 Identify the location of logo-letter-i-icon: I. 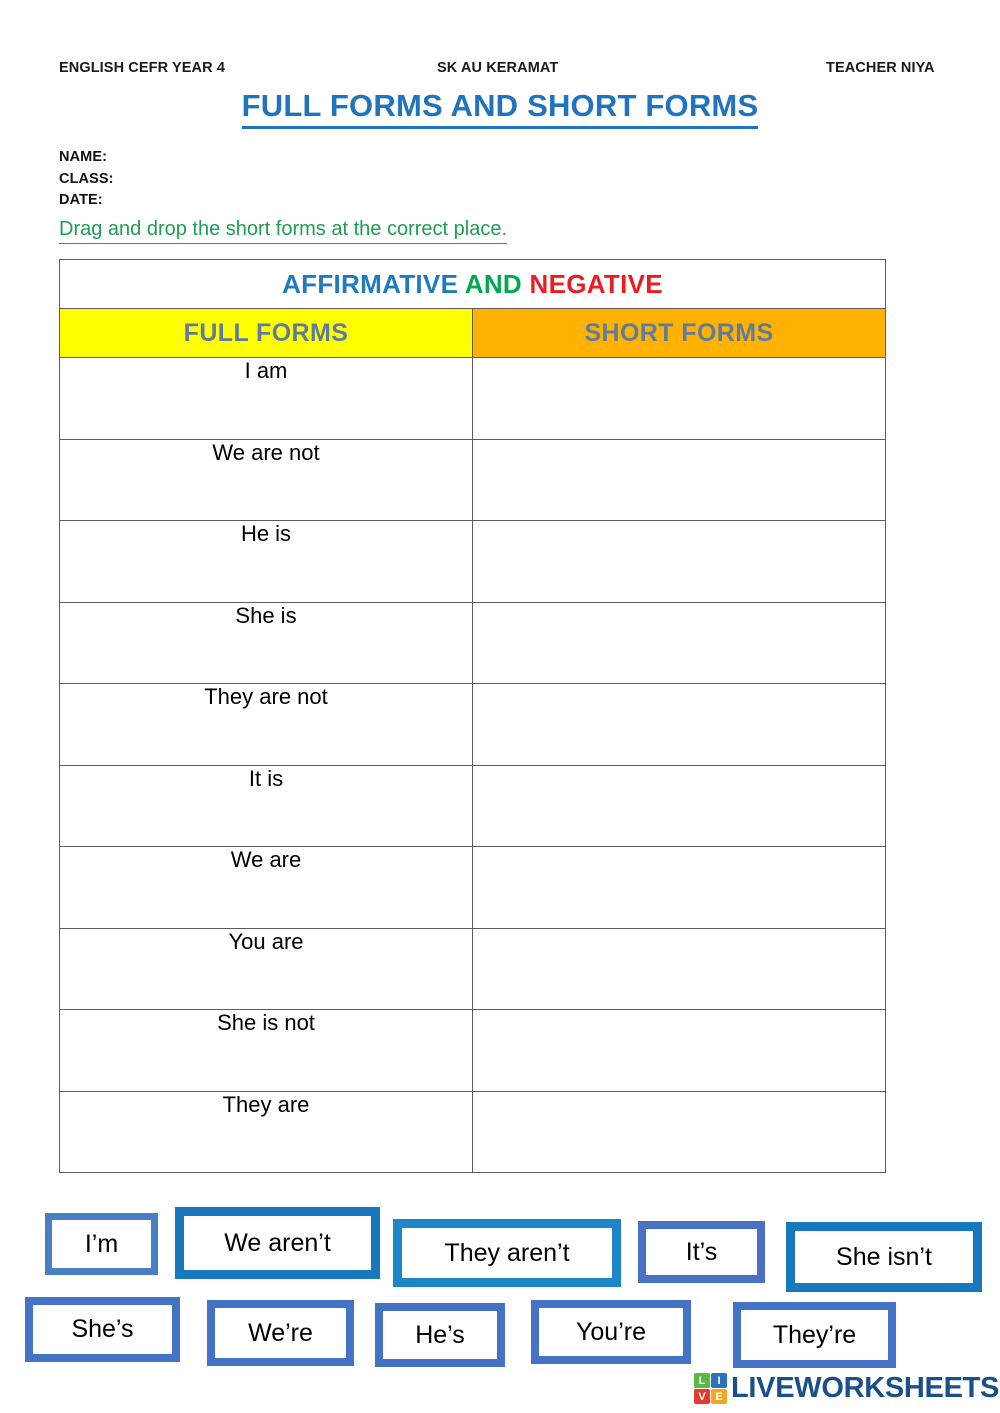
(719, 1380).